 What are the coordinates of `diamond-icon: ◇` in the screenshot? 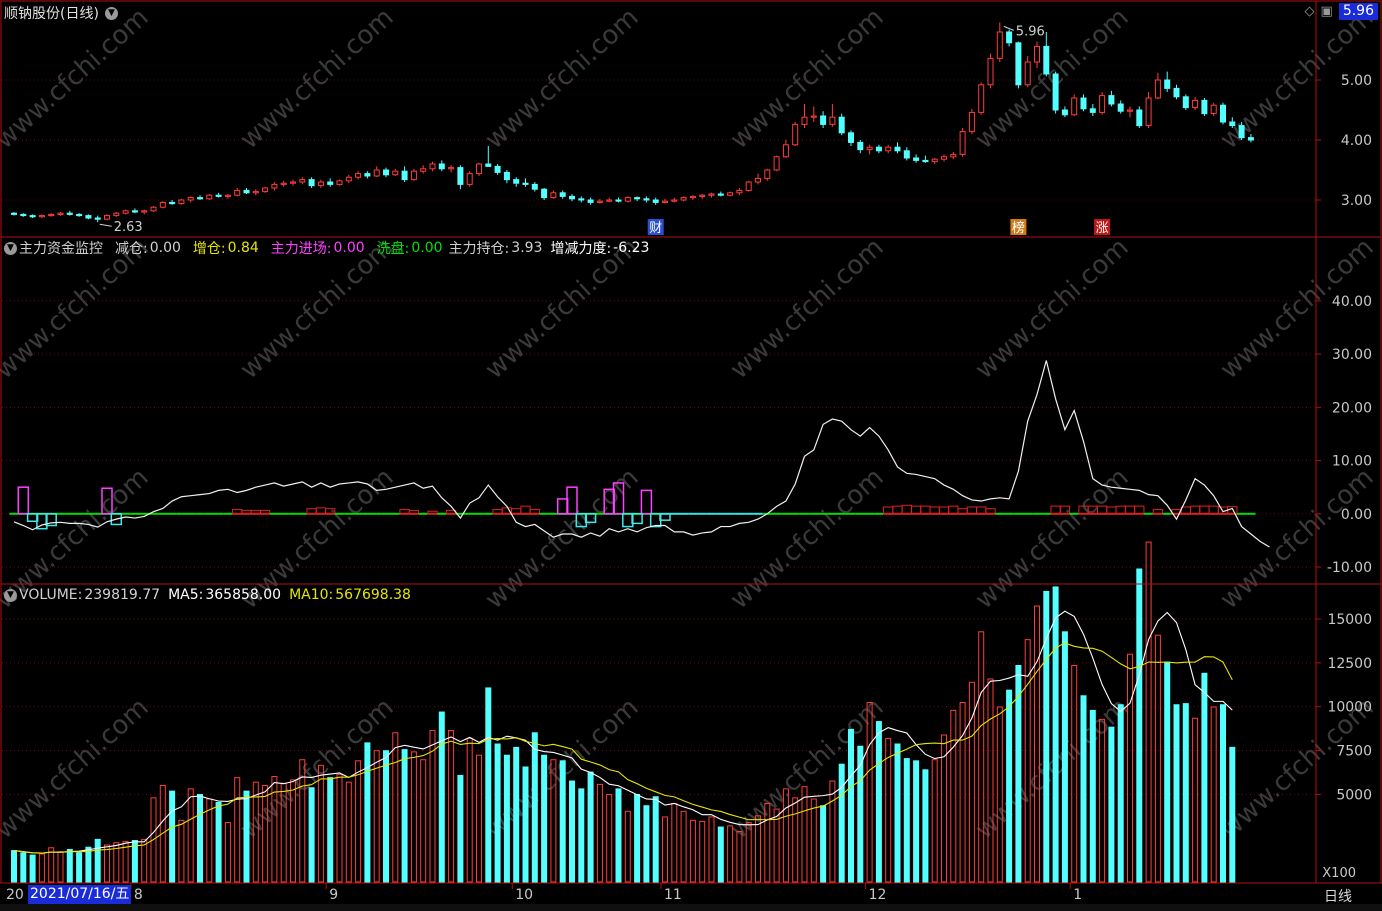 It's located at (1310, 11).